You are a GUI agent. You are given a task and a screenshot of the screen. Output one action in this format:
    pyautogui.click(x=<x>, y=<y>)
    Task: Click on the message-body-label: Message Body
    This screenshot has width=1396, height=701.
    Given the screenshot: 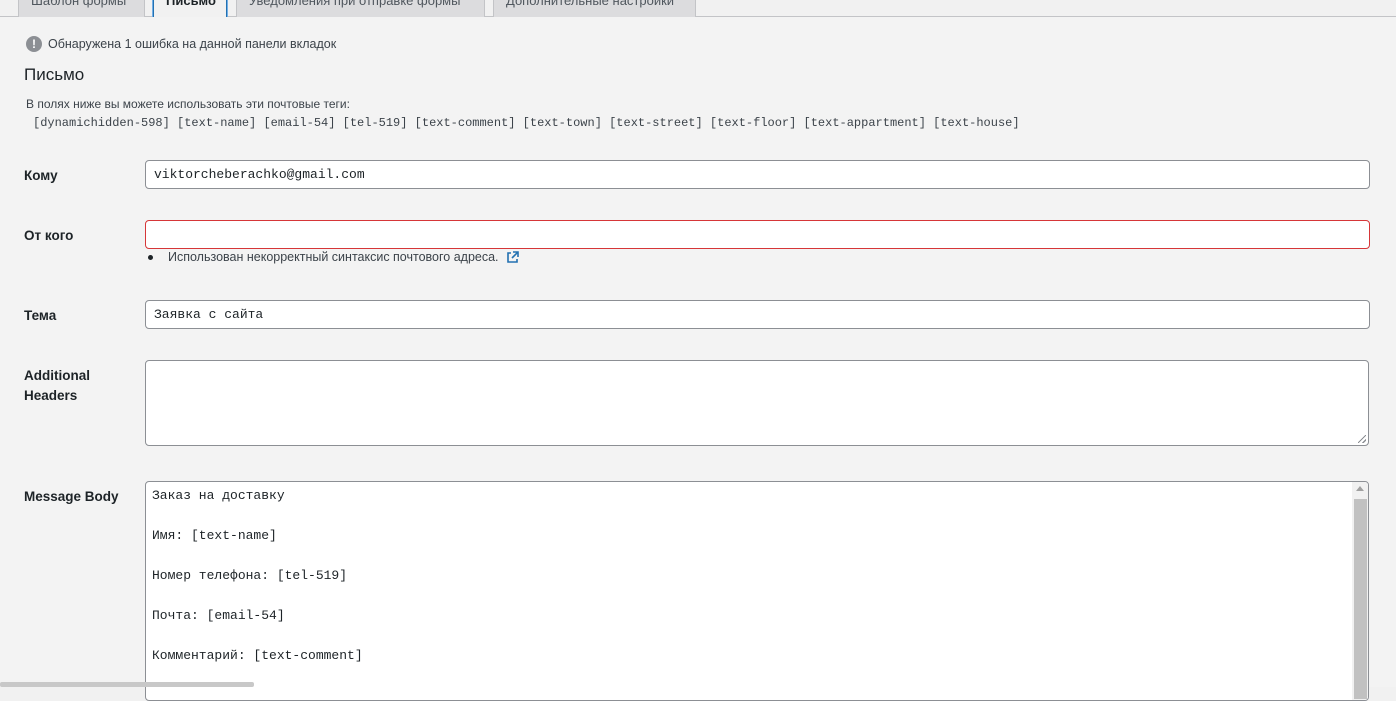 What is the action you would take?
    pyautogui.click(x=71, y=496)
    